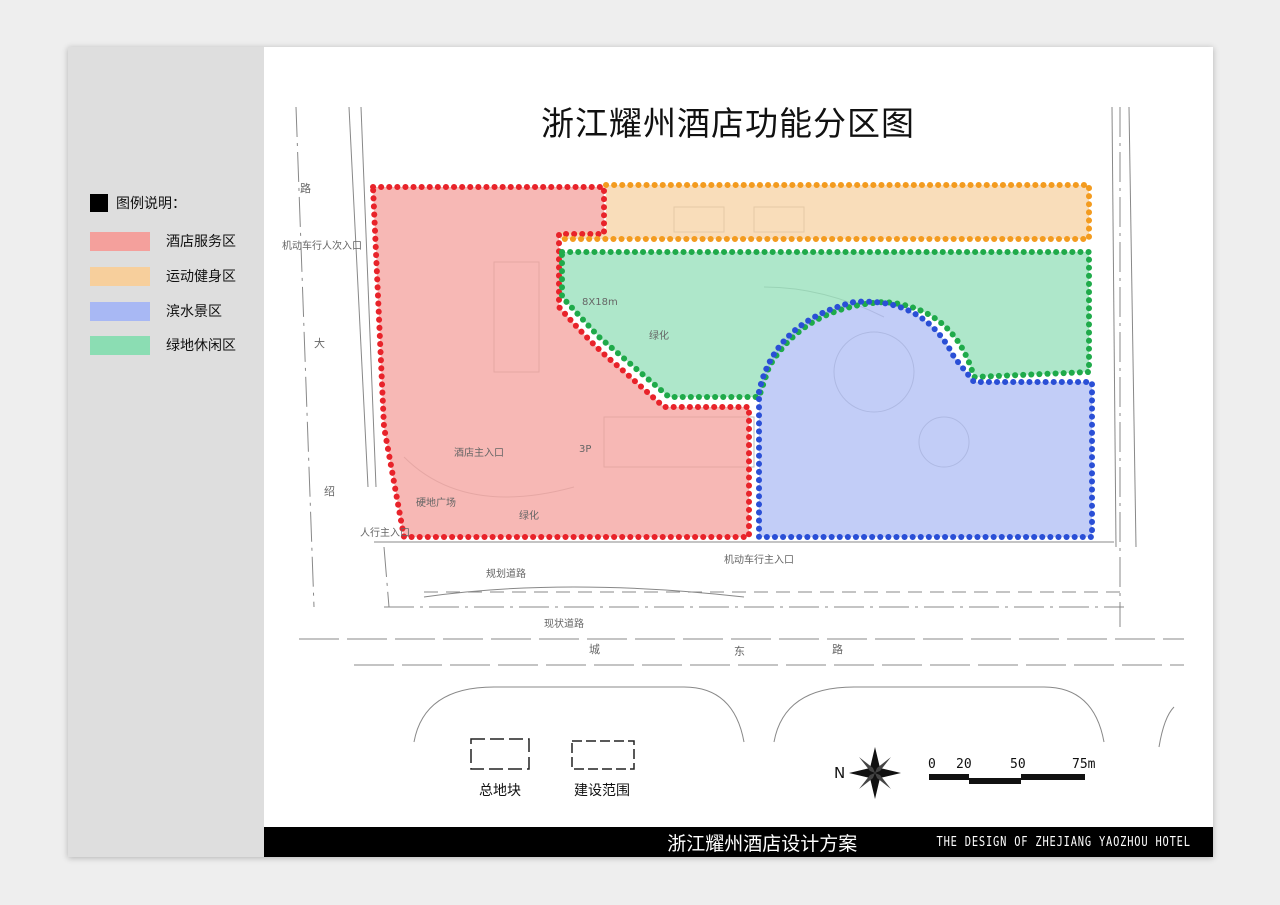  I want to click on city-east-road-char-1: 城, so click(594, 649).